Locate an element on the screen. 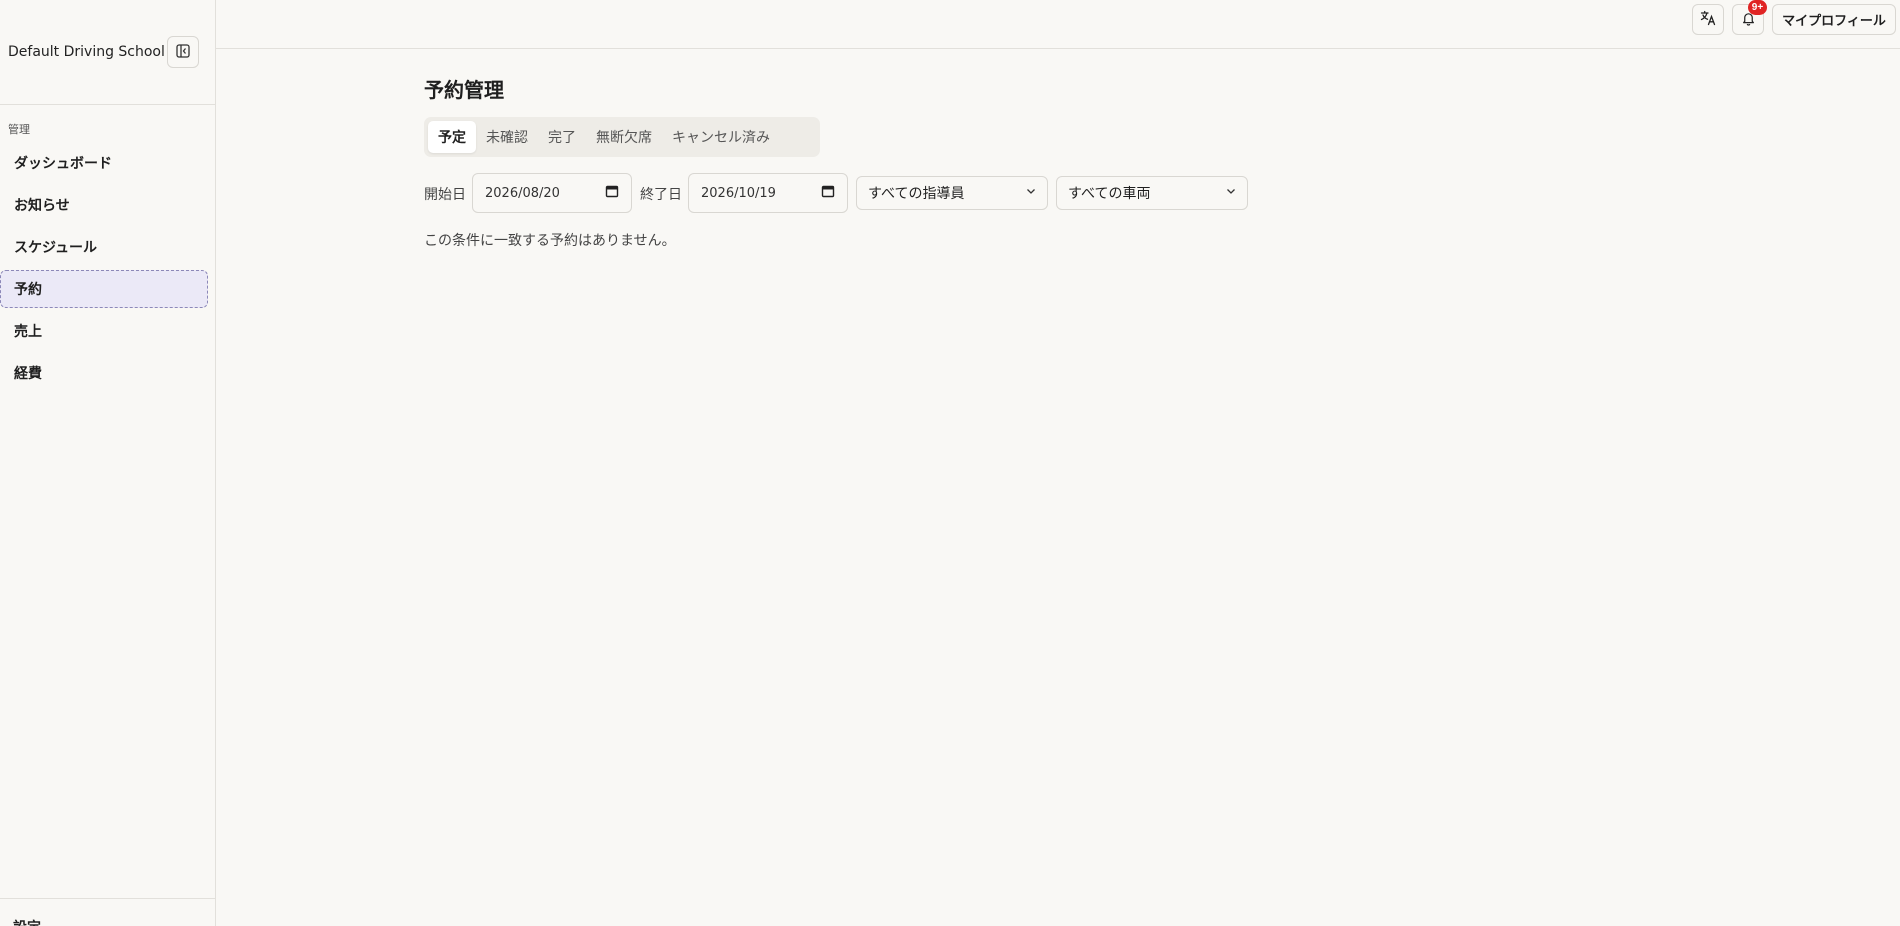 Image resolution: width=1900 pixels, height=926 pixels. sidebar-item-schedule: スケジュール is located at coordinates (104, 247).